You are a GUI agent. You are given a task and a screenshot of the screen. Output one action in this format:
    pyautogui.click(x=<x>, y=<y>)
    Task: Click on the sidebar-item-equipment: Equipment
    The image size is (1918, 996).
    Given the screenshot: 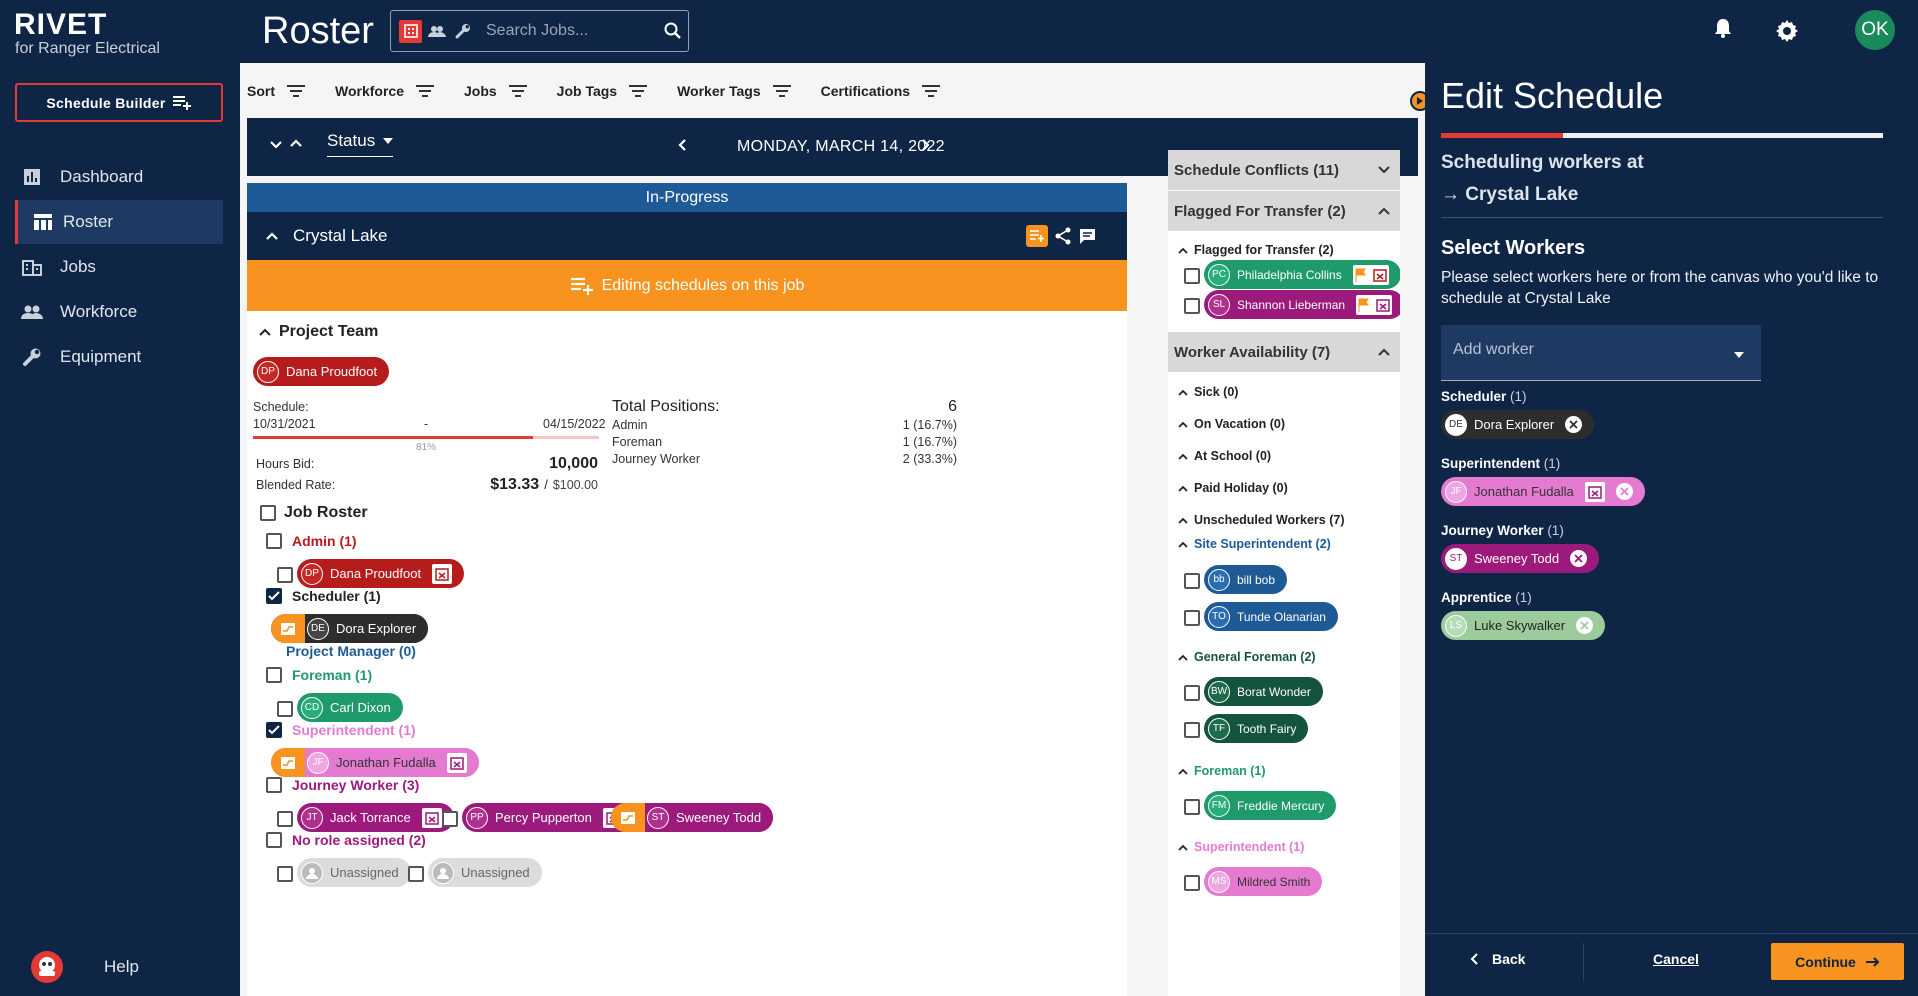 What is the action you would take?
    pyautogui.click(x=111, y=357)
    